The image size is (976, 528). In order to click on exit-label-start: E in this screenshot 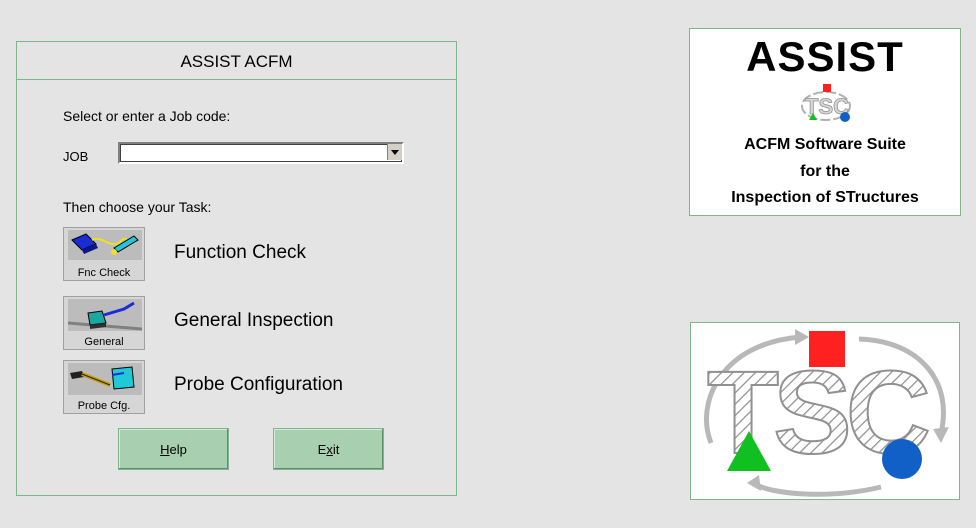, I will do `click(322, 449)`.